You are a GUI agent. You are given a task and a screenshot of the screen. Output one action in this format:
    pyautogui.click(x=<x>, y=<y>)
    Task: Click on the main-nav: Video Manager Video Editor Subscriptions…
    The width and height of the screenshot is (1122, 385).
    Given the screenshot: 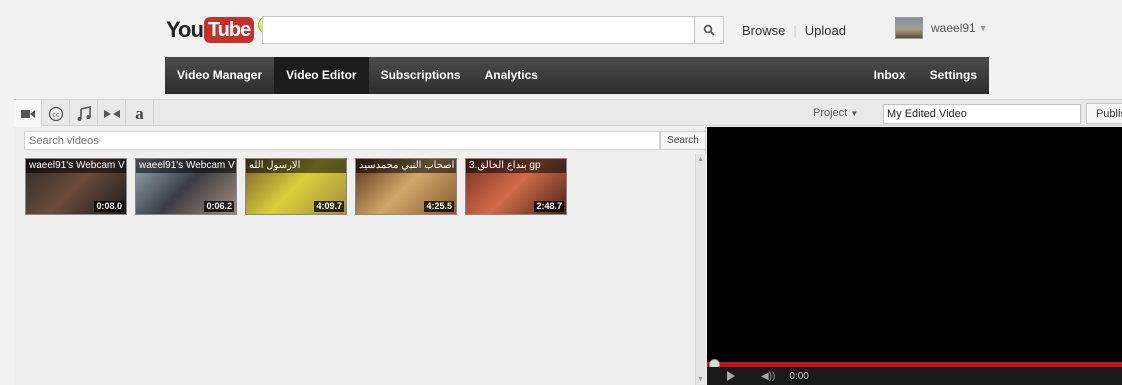 What is the action you would take?
    pyautogui.click(x=577, y=75)
    